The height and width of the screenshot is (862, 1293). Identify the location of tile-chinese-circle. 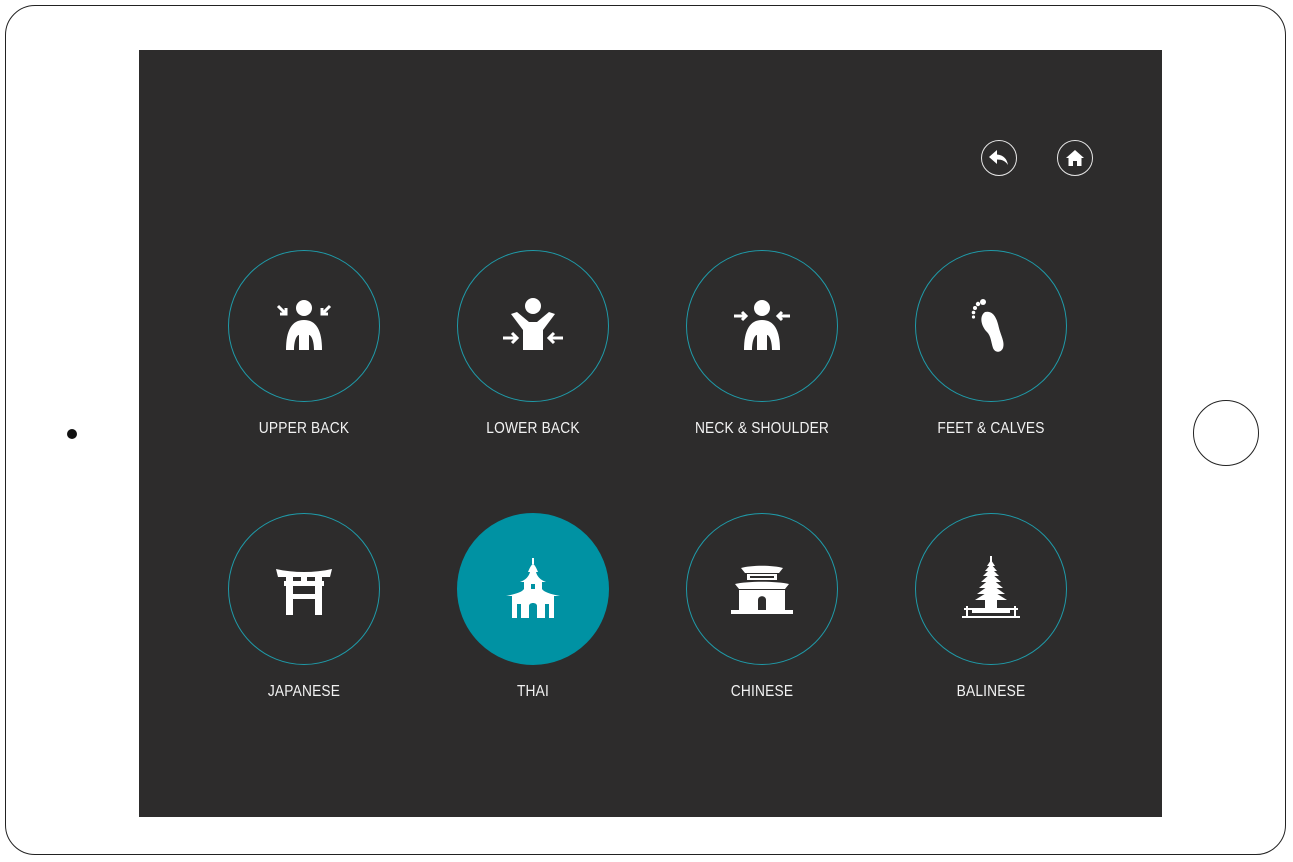
(762, 589).